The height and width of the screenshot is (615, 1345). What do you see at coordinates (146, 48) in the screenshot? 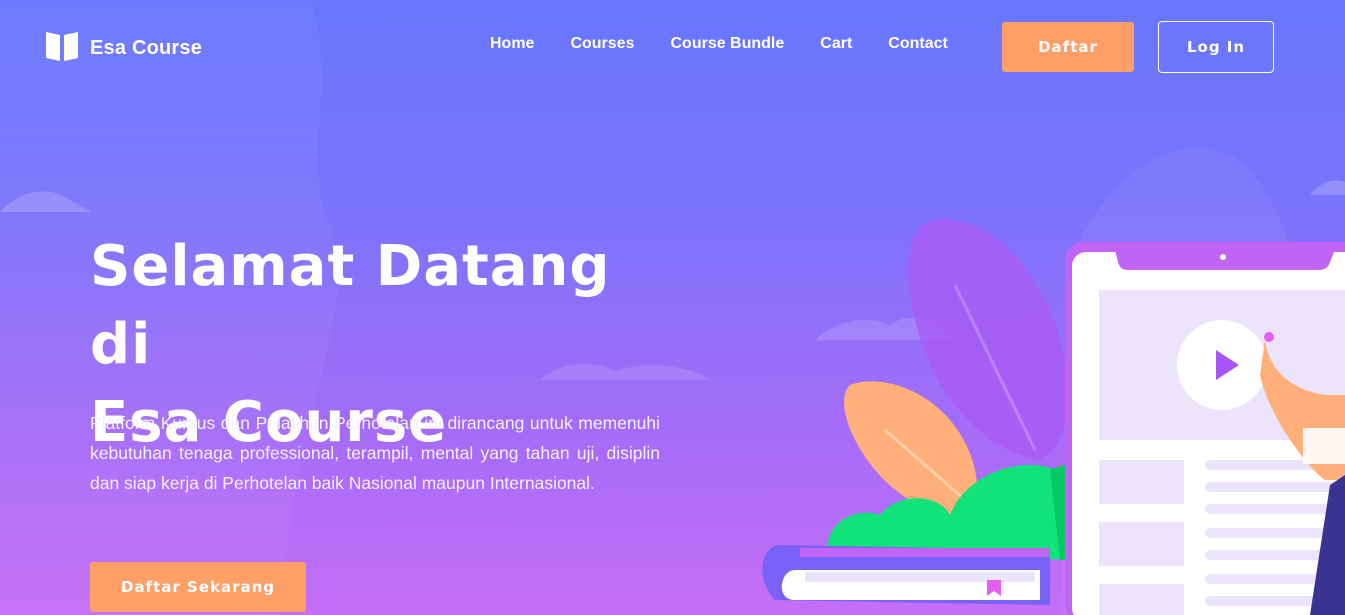
I see `brand-name: Esa Course` at bounding box center [146, 48].